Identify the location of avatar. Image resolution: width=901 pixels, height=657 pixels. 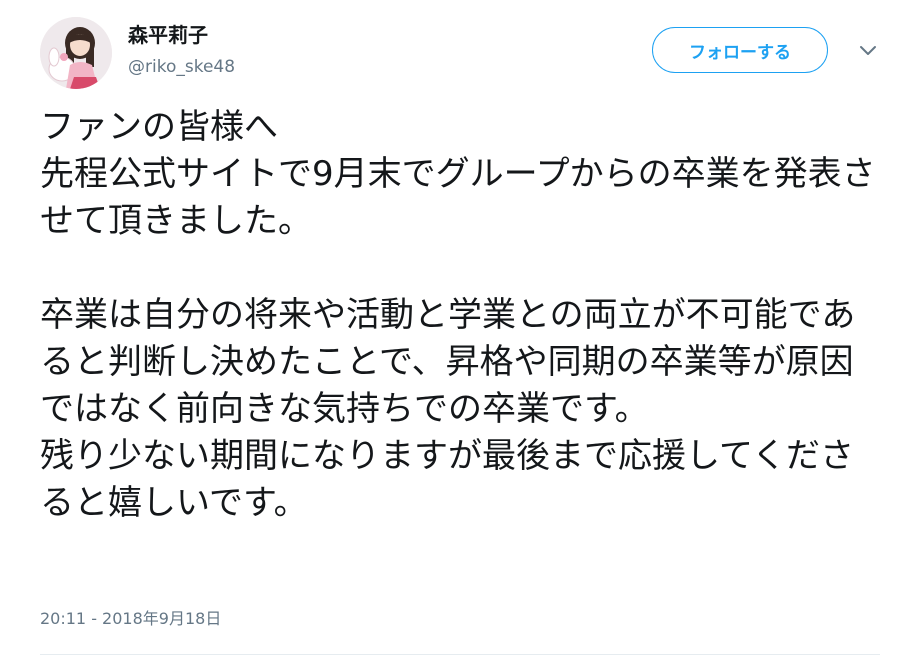
(76, 53).